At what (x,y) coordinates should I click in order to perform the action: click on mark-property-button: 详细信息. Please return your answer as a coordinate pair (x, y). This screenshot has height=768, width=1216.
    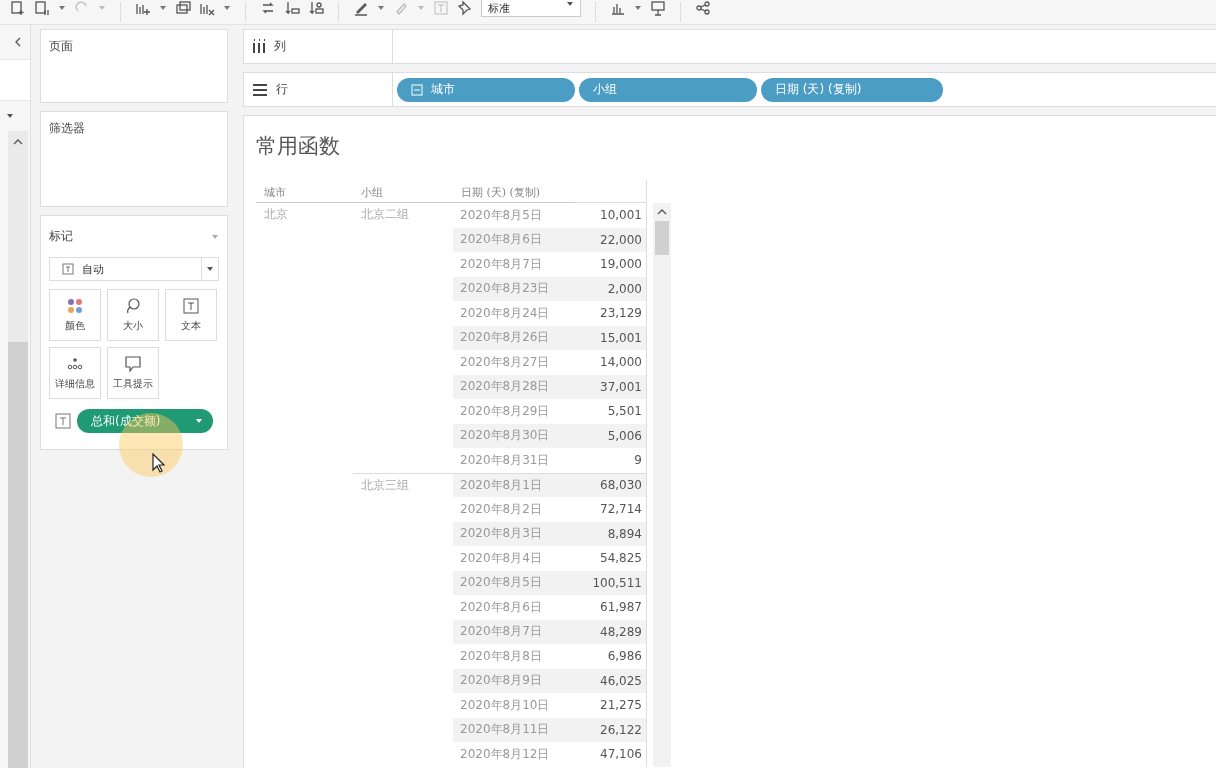
    Looking at the image, I should click on (75, 373).